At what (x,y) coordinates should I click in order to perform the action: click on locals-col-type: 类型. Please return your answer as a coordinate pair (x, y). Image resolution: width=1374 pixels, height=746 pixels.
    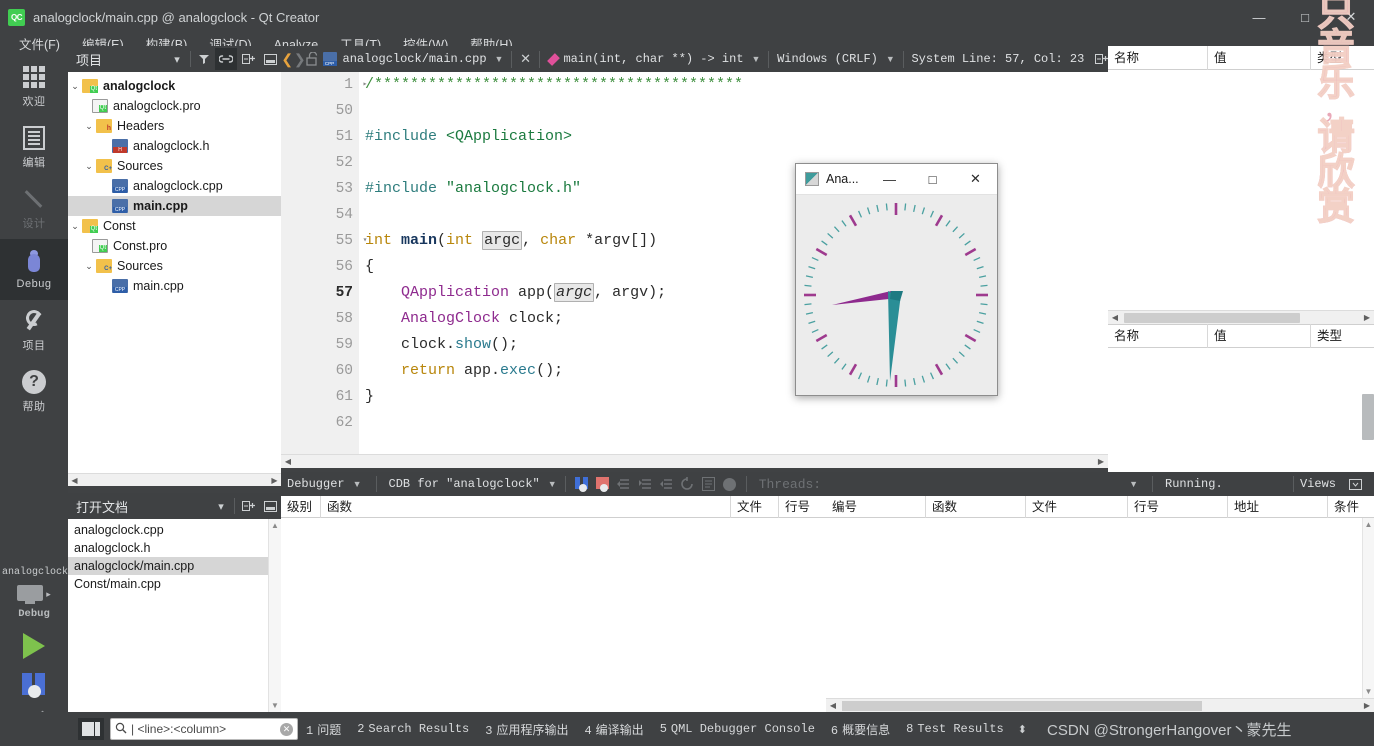
    Looking at the image, I should click on (1342, 58).